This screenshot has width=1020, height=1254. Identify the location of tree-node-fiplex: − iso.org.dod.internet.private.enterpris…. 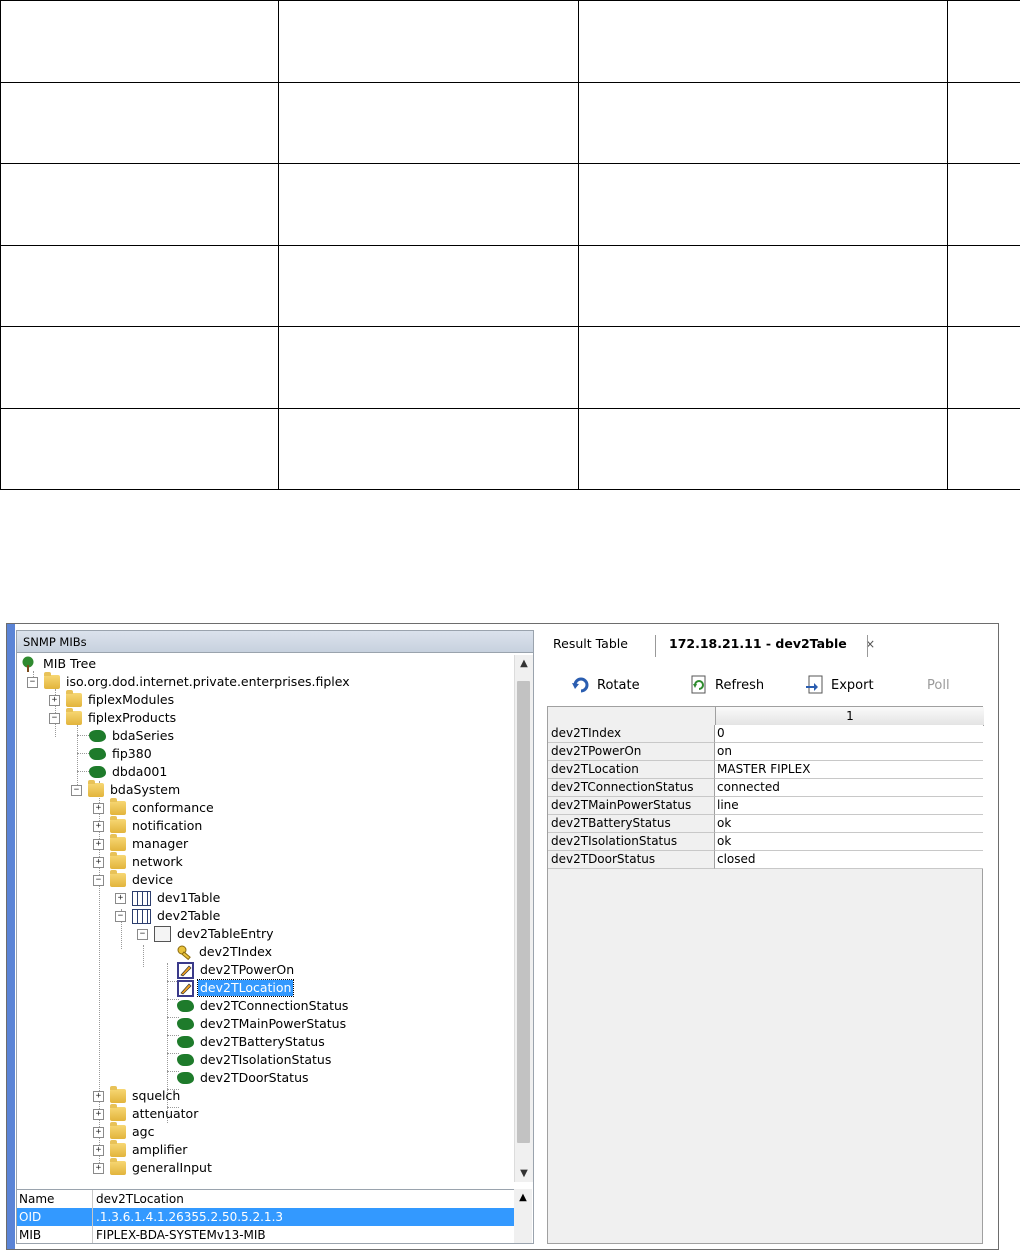
(189, 681).